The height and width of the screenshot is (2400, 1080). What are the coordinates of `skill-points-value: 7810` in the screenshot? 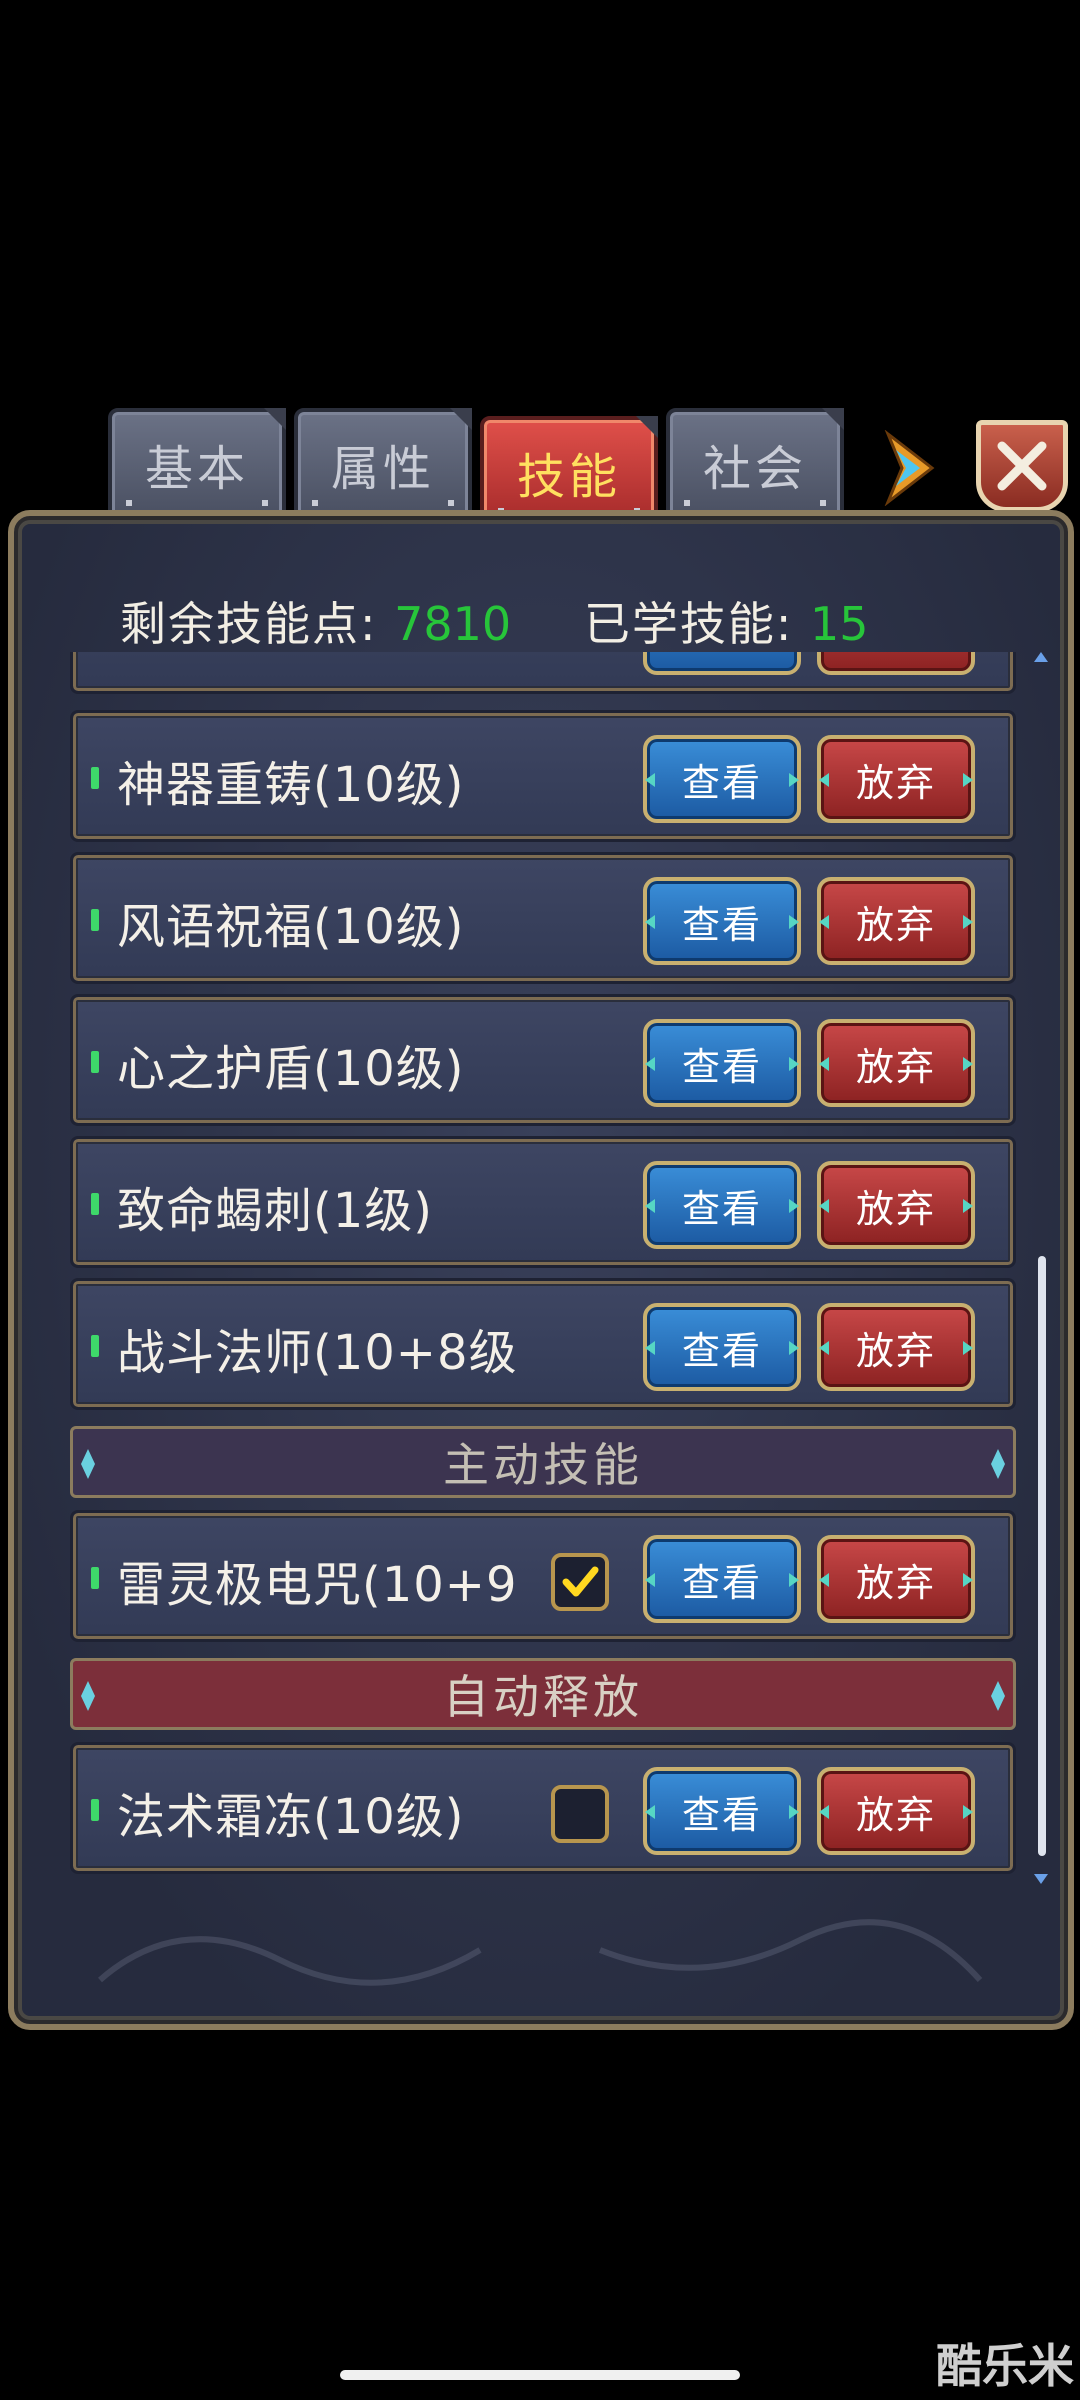 It's located at (453, 624).